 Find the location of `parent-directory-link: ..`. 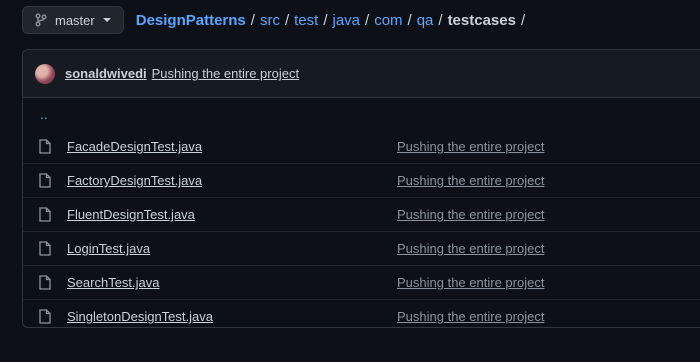

parent-directory-link: .. is located at coordinates (361, 114).